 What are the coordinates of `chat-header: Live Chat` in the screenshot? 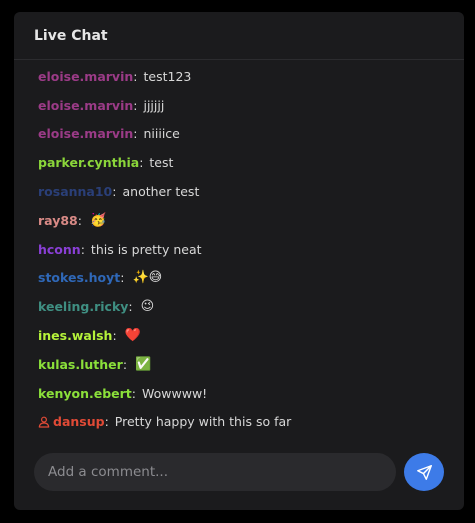 It's located at (239, 36).